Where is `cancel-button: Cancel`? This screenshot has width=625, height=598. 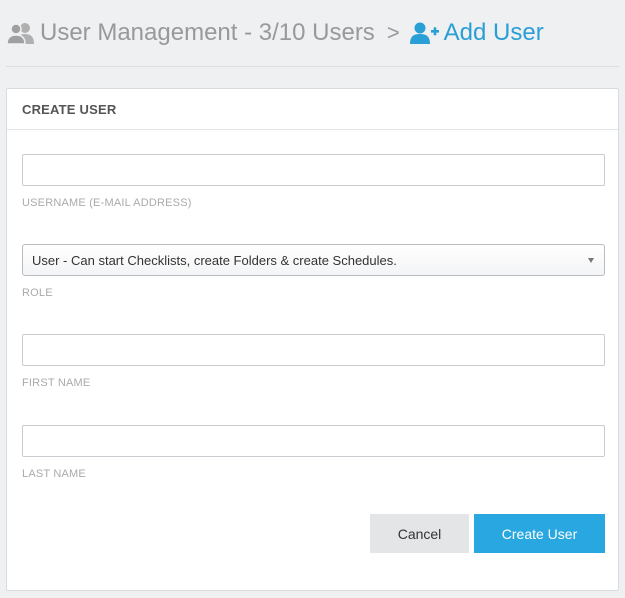
cancel-button: Cancel is located at coordinates (419, 533).